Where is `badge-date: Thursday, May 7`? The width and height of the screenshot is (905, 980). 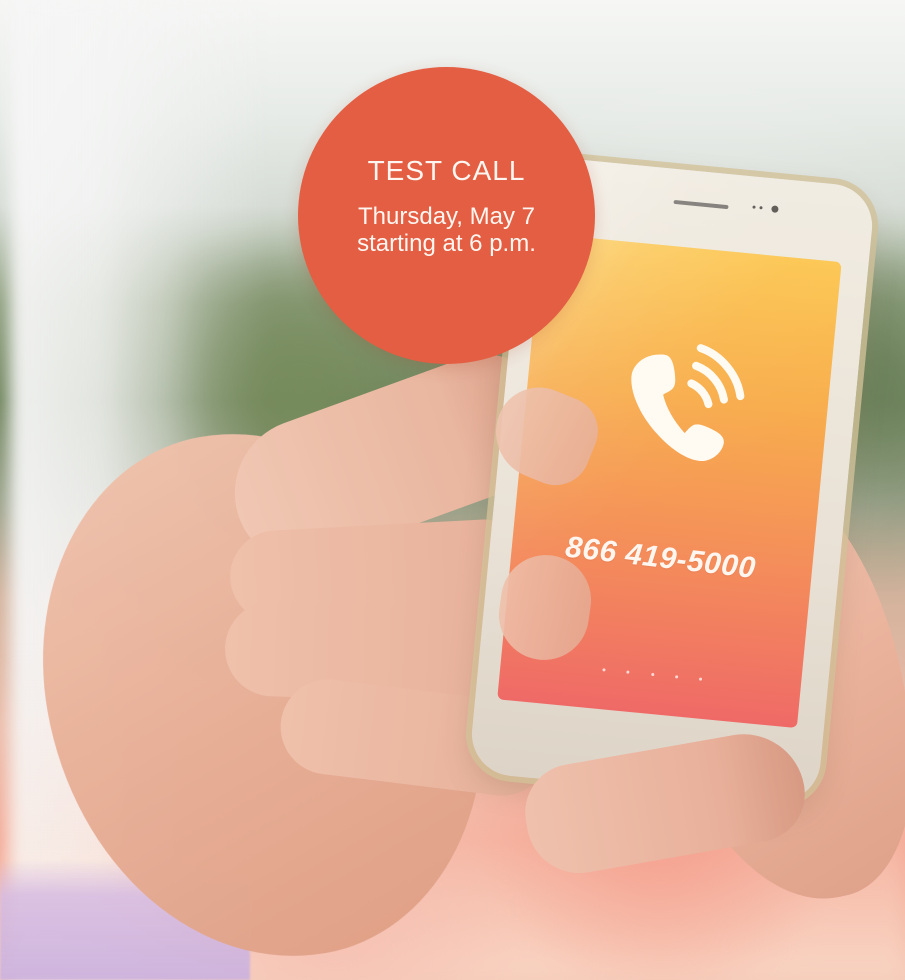
badge-date: Thursday, May 7 is located at coordinates (446, 216).